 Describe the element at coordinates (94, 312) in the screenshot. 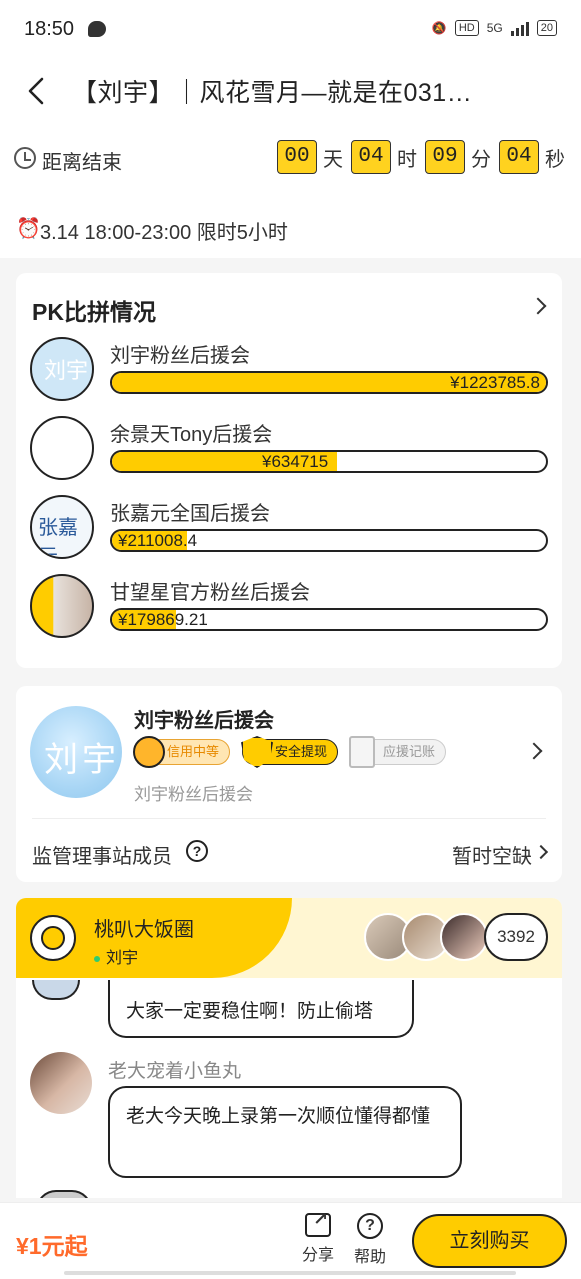

I see `pk-title: PK比拼情况` at that location.